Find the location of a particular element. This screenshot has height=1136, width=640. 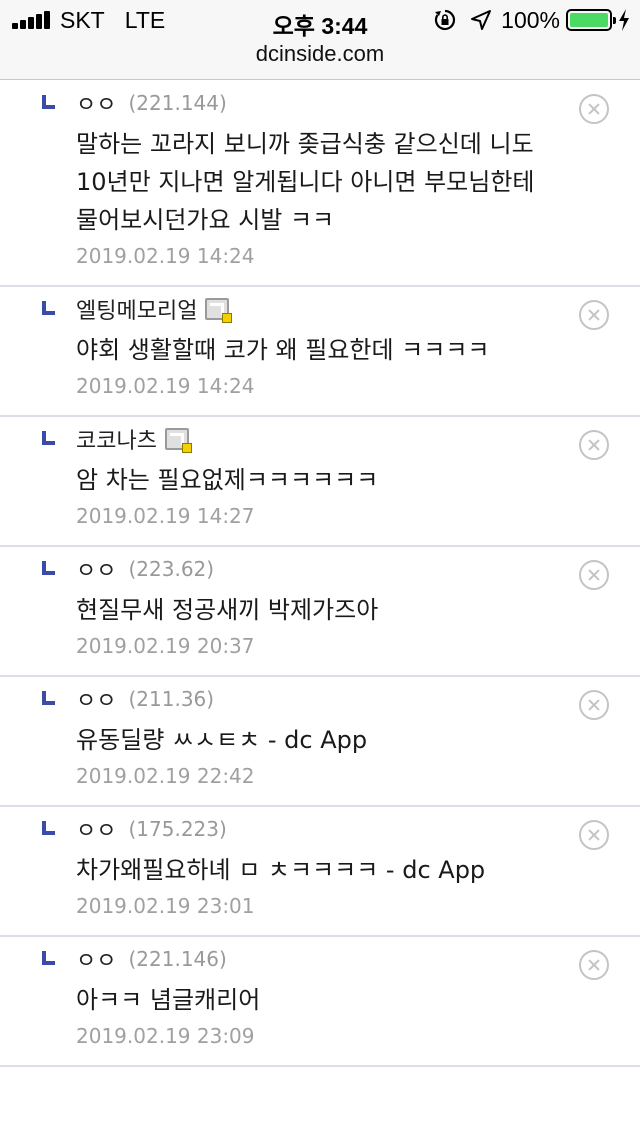

author-line: 엘팅메모리얼 is located at coordinates (330, 309).